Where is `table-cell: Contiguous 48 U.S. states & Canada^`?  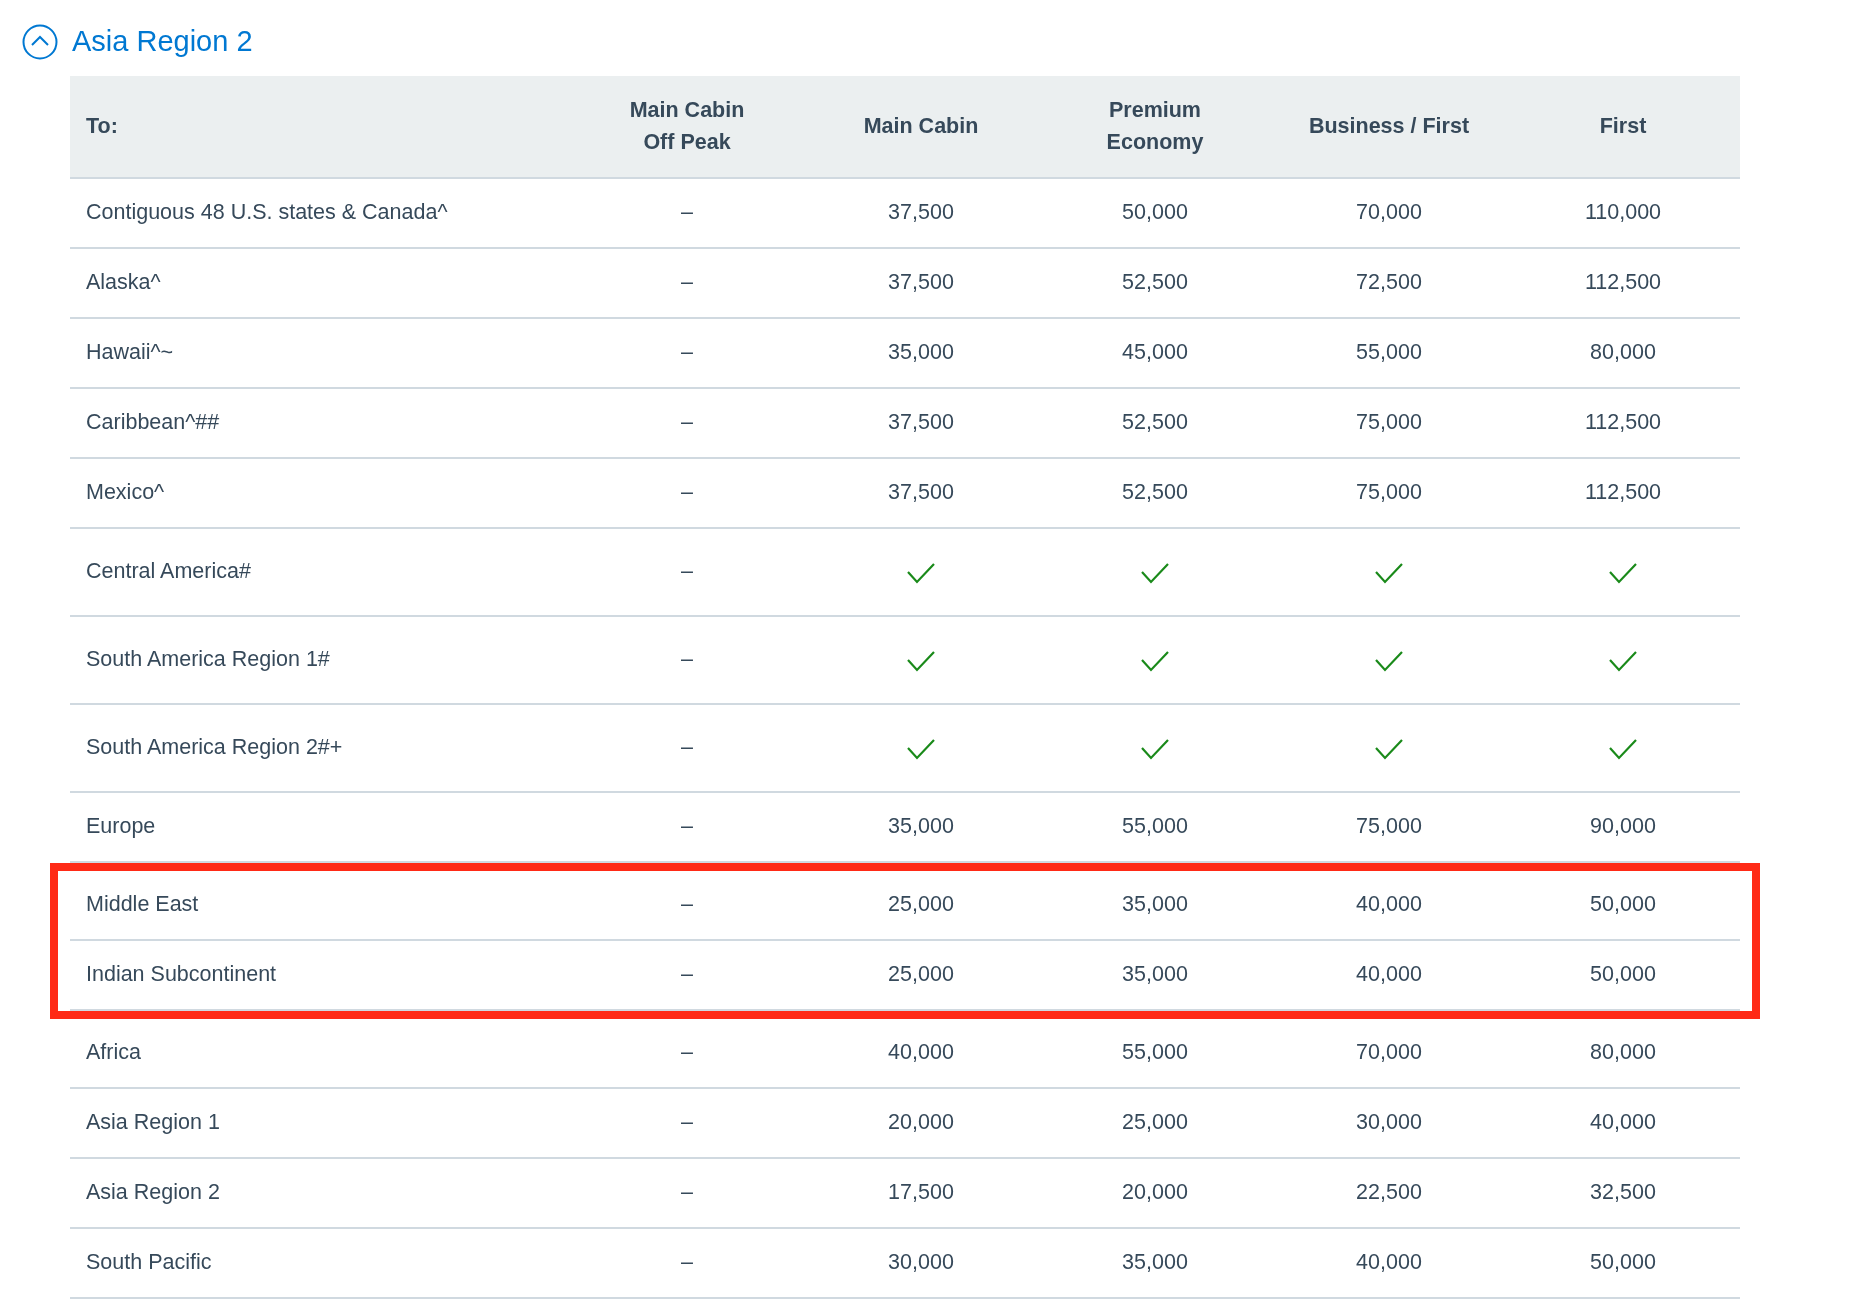 table-cell: Contiguous 48 U.S. states & Canada^ is located at coordinates (267, 212).